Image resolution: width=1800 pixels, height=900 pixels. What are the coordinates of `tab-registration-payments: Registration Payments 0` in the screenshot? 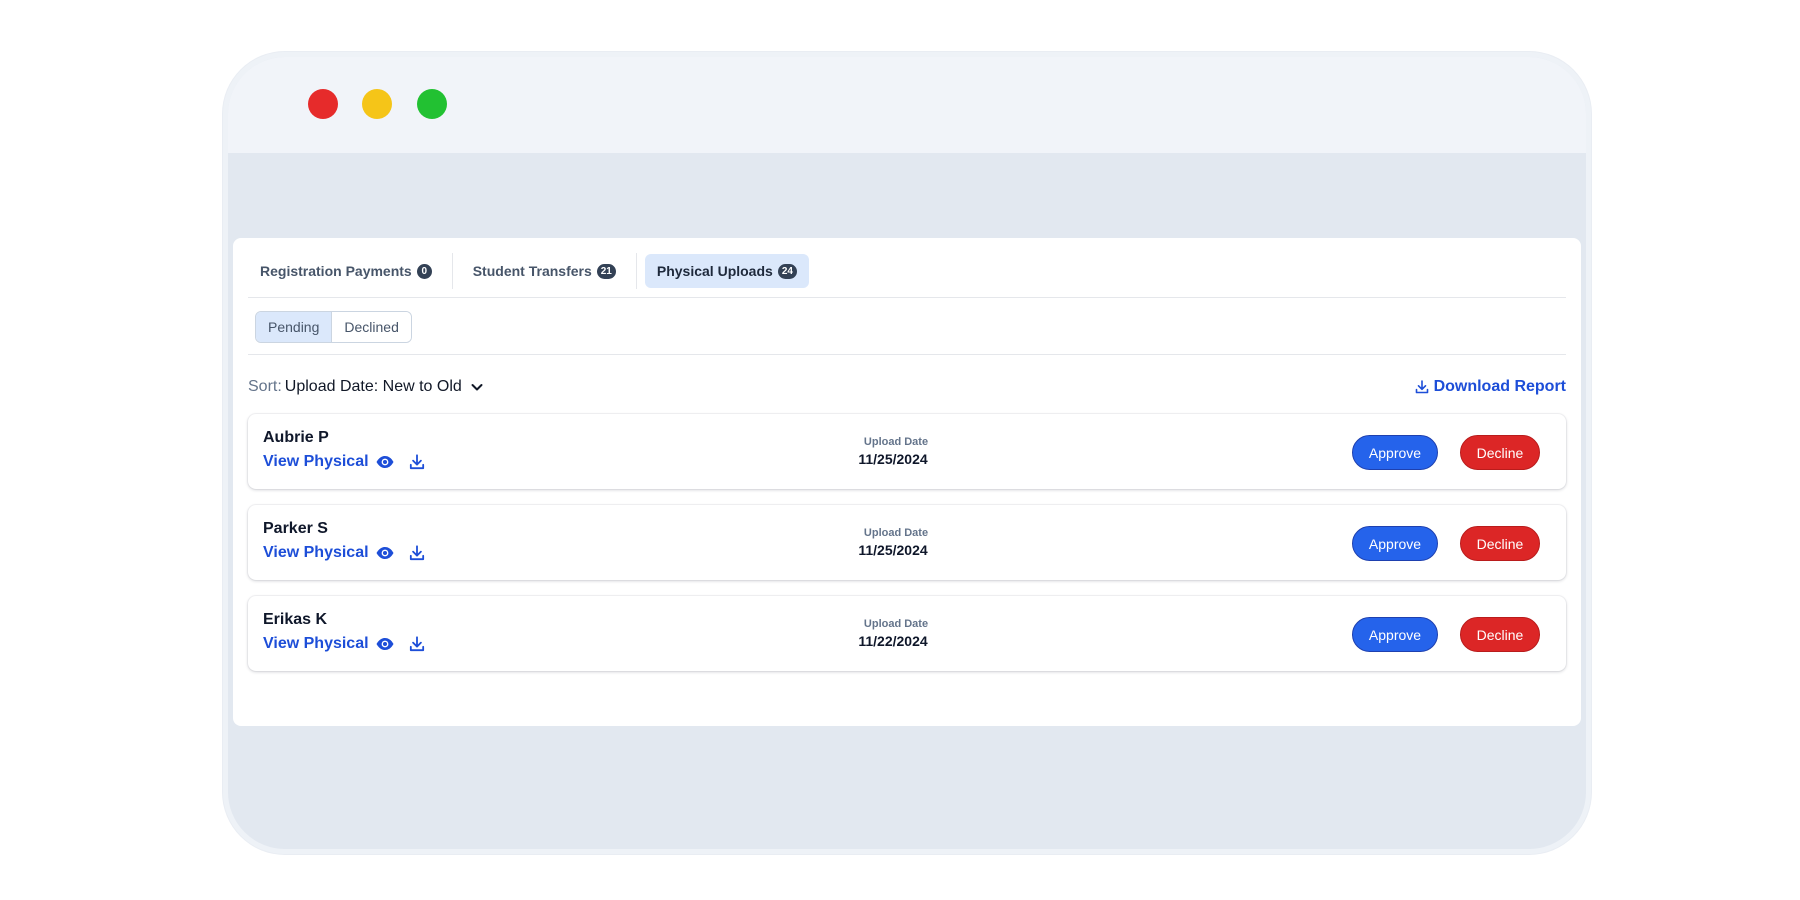 It's located at (346, 271).